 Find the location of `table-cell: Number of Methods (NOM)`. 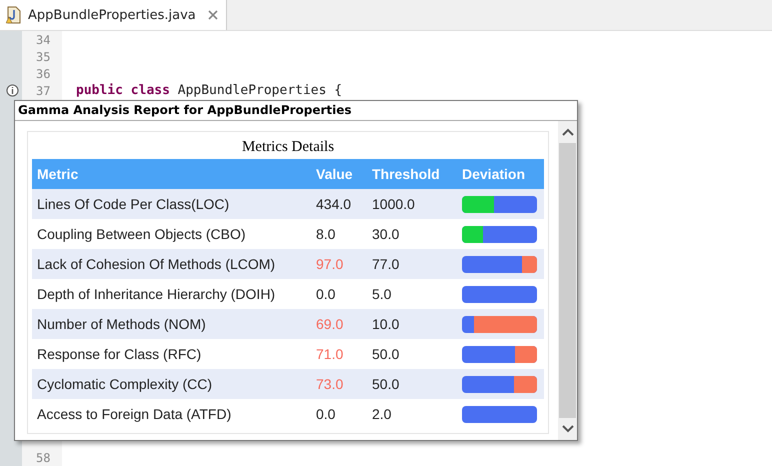

table-cell: Number of Methods (NOM) is located at coordinates (171, 324).